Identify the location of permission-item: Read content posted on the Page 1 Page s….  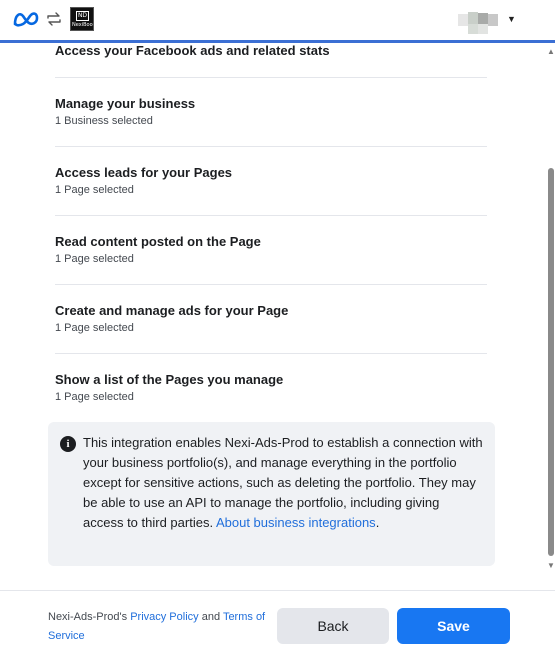
(271, 249).